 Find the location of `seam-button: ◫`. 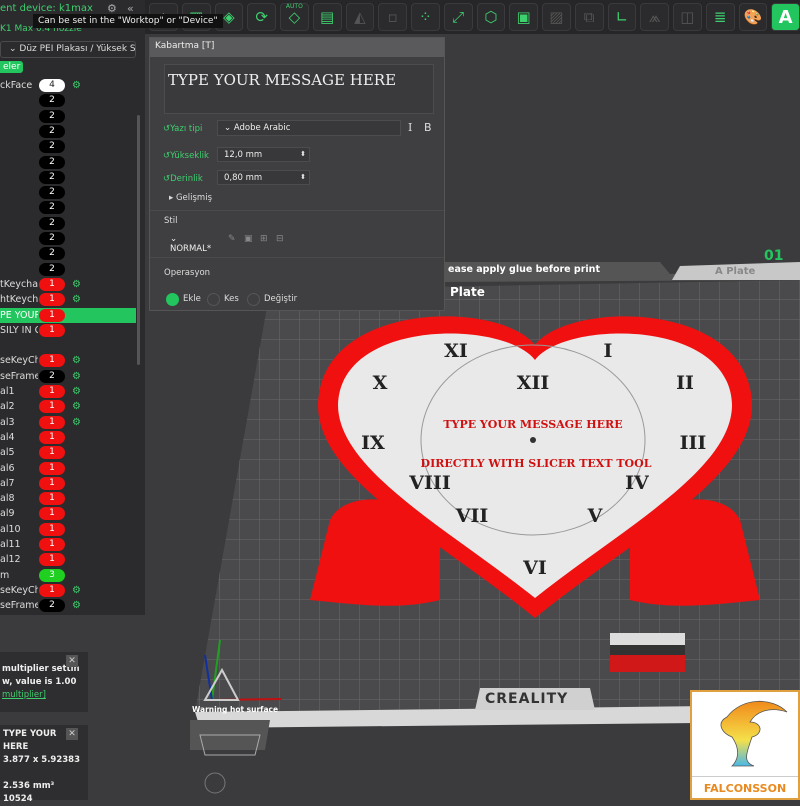

seam-button: ◫ is located at coordinates (687, 17).